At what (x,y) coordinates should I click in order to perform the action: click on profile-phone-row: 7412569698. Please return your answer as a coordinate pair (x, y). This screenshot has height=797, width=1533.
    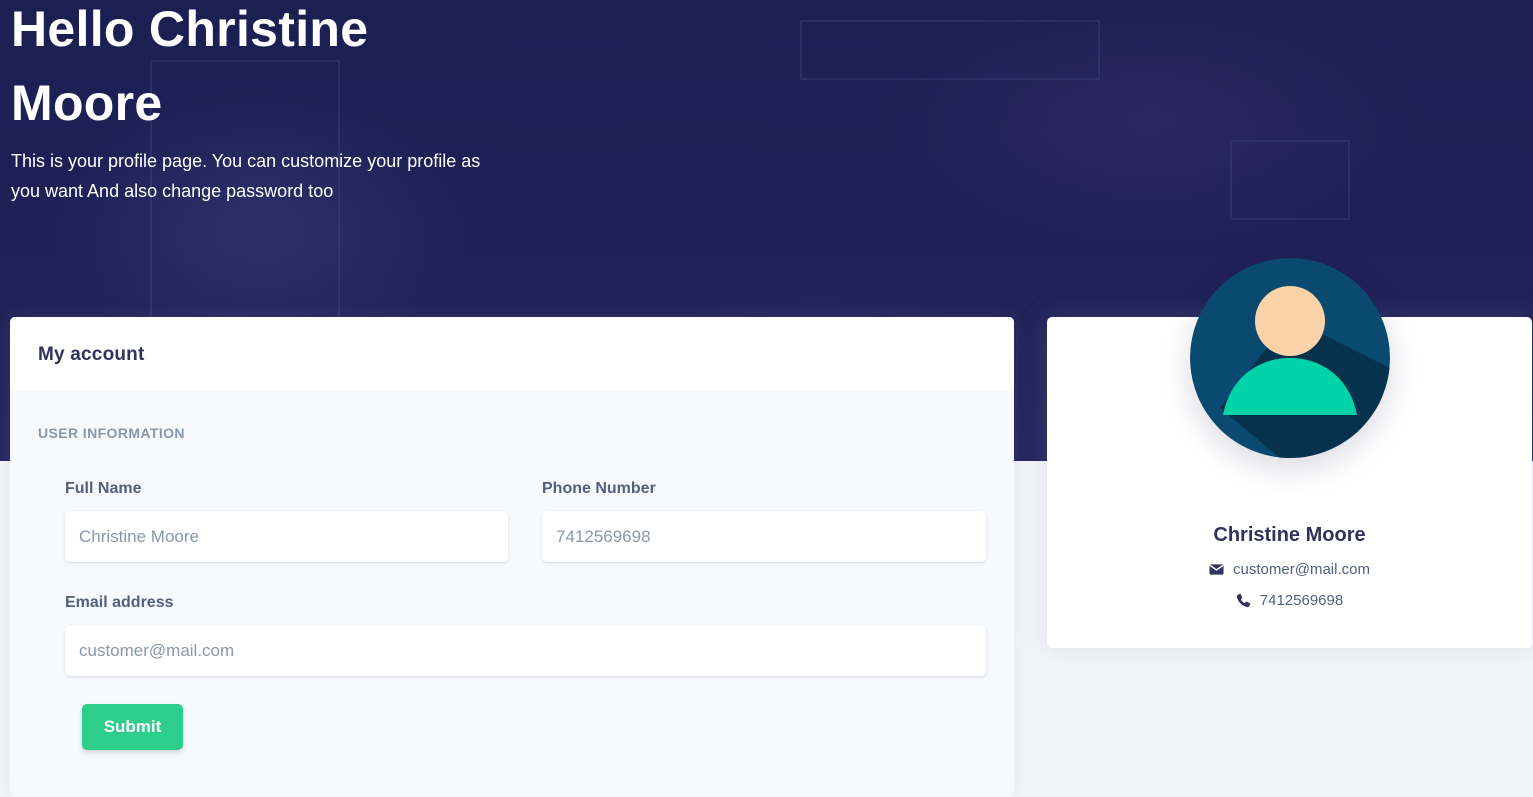
    Looking at the image, I should click on (1289, 600).